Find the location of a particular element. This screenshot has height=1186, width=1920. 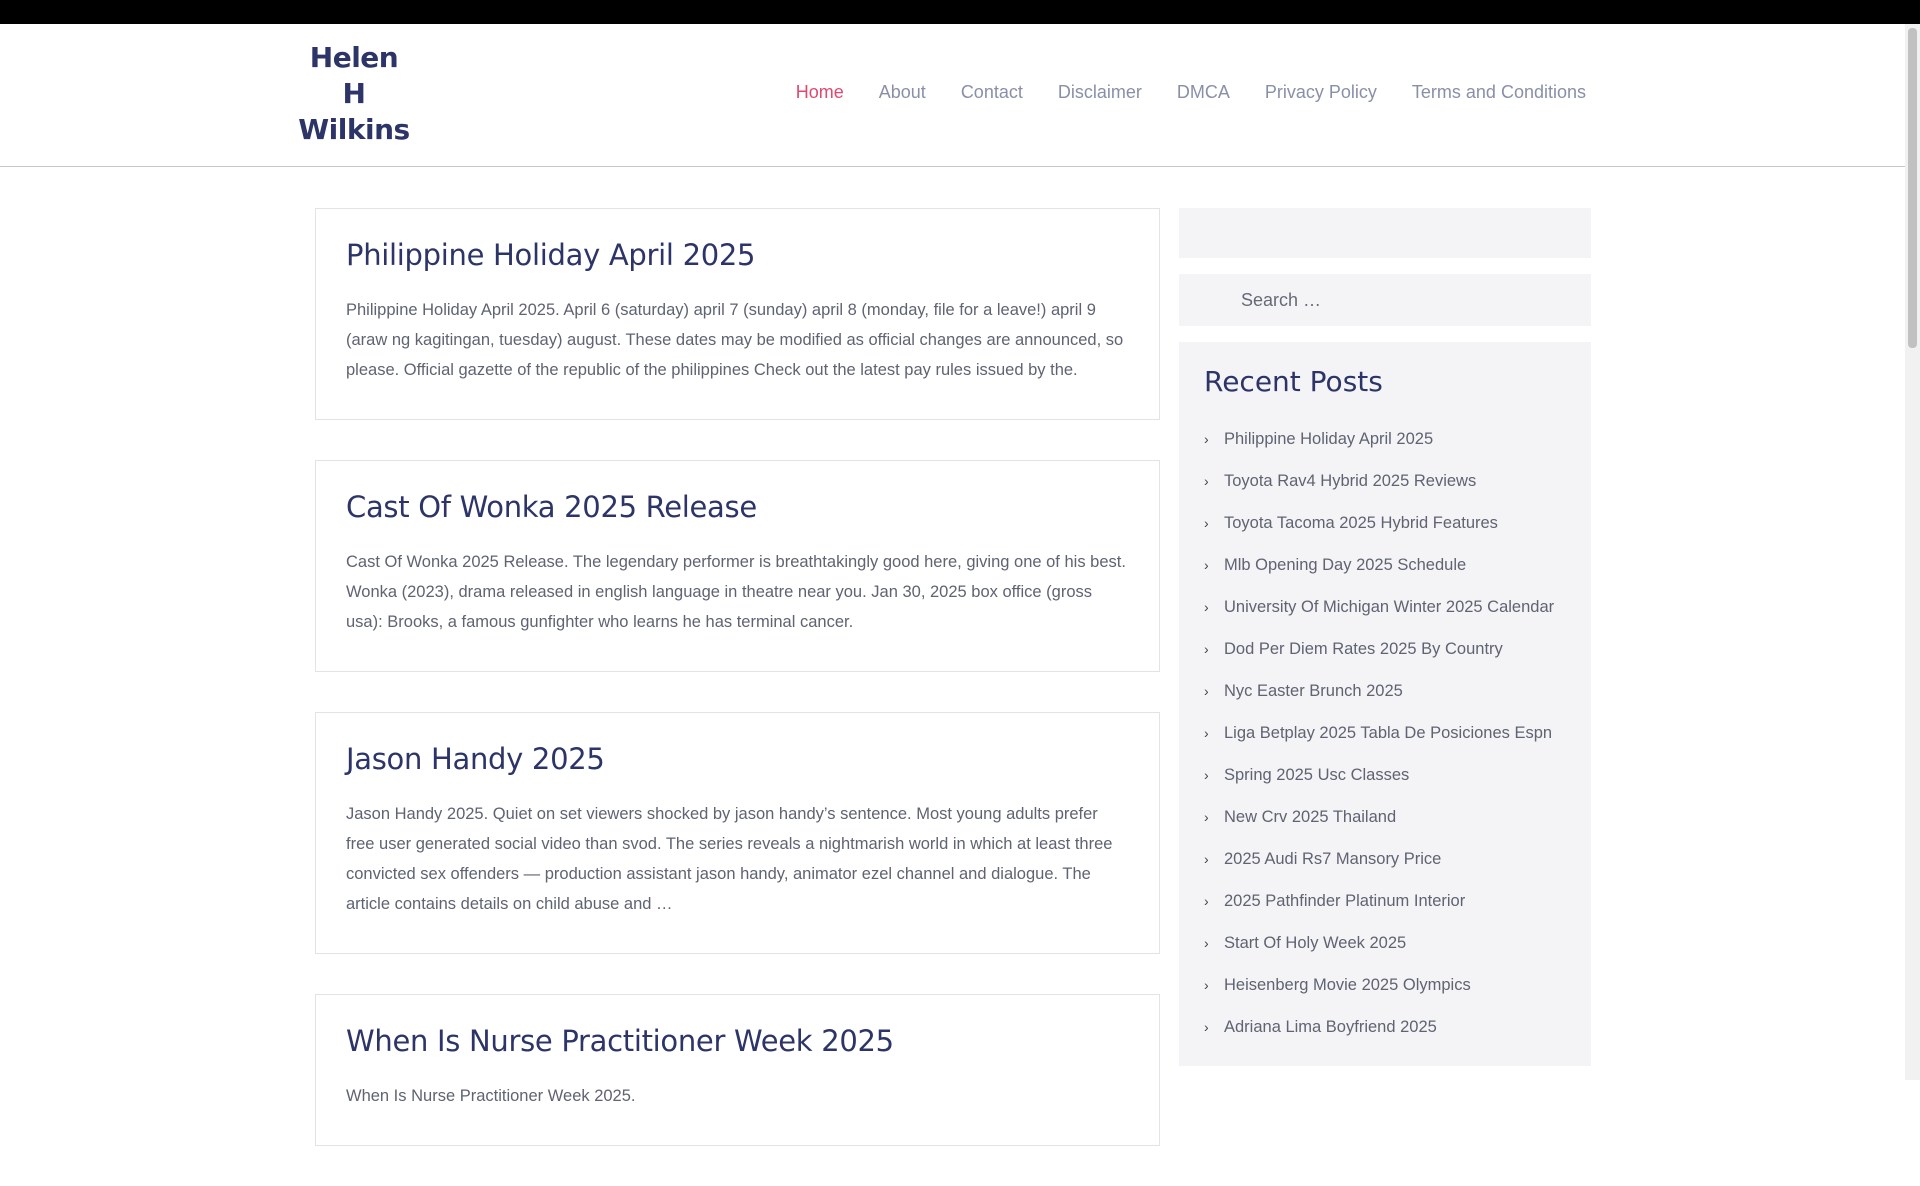

recent-post-link: Adriana Lima Boyfriend 2025 is located at coordinates (1330, 1027).